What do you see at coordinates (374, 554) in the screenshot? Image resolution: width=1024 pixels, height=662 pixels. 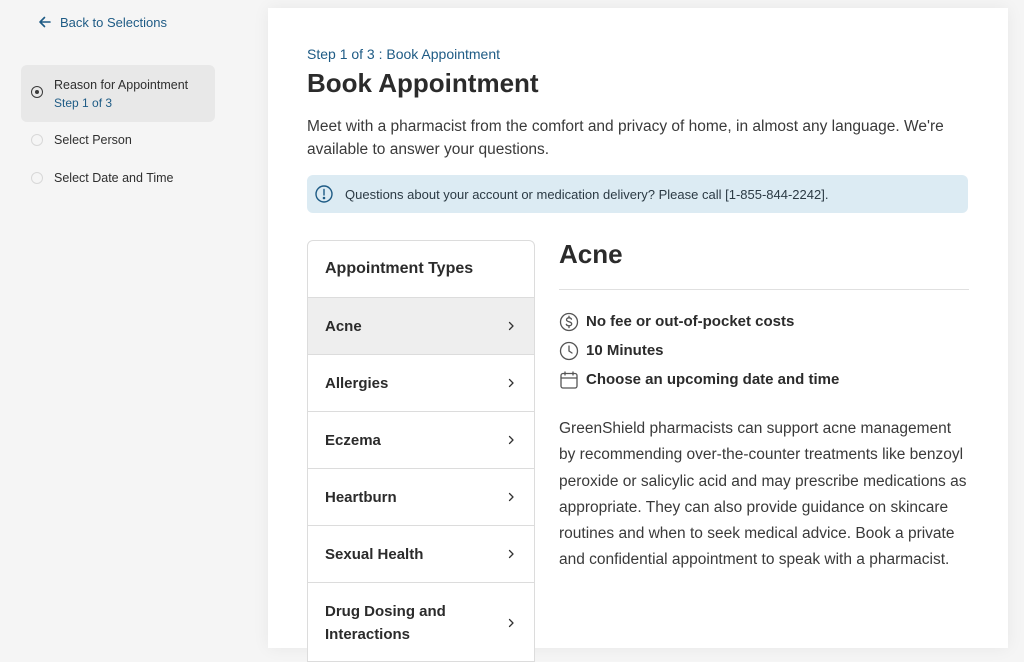 I see `type-item-label: Sexual Health` at bounding box center [374, 554].